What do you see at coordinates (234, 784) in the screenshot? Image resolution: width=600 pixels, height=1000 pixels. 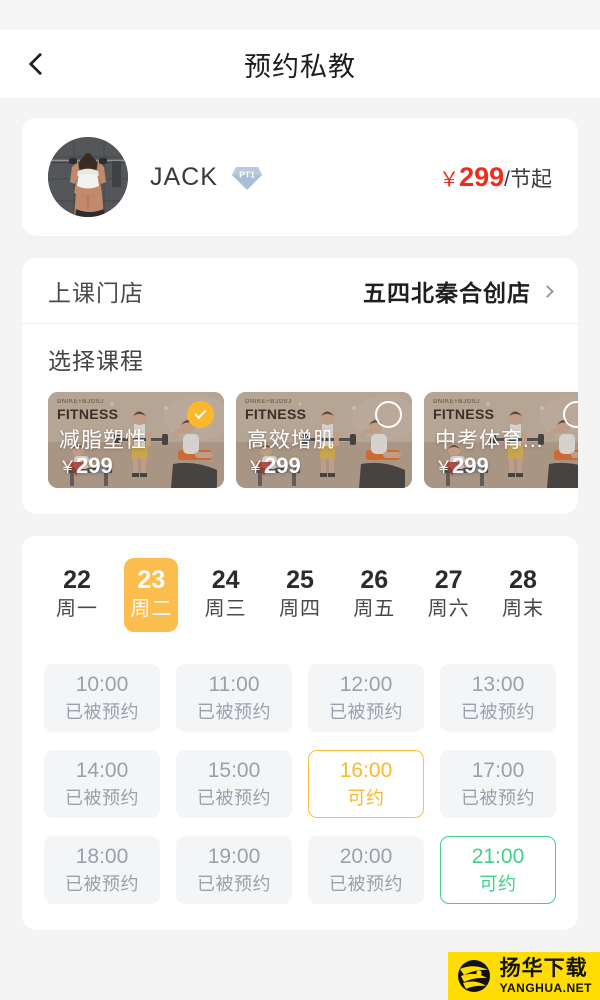 I see `time-slot: 15:00 已被预约` at bounding box center [234, 784].